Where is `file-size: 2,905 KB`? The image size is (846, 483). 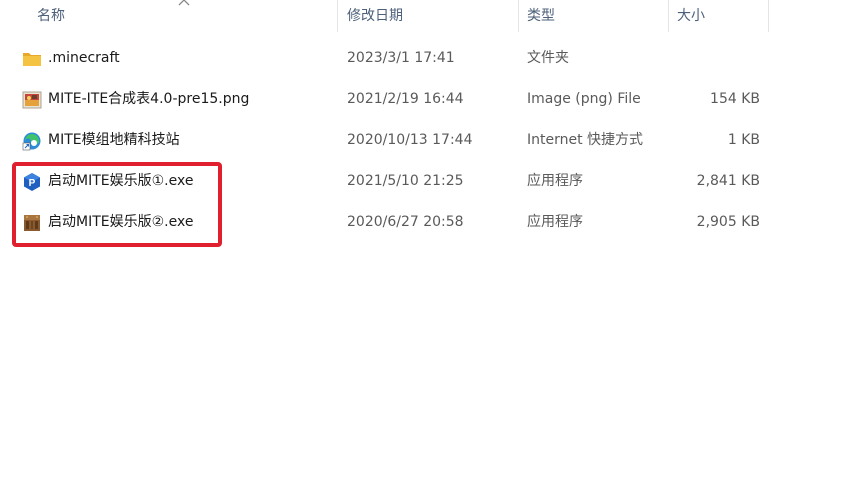 file-size: 2,905 KB is located at coordinates (728, 222).